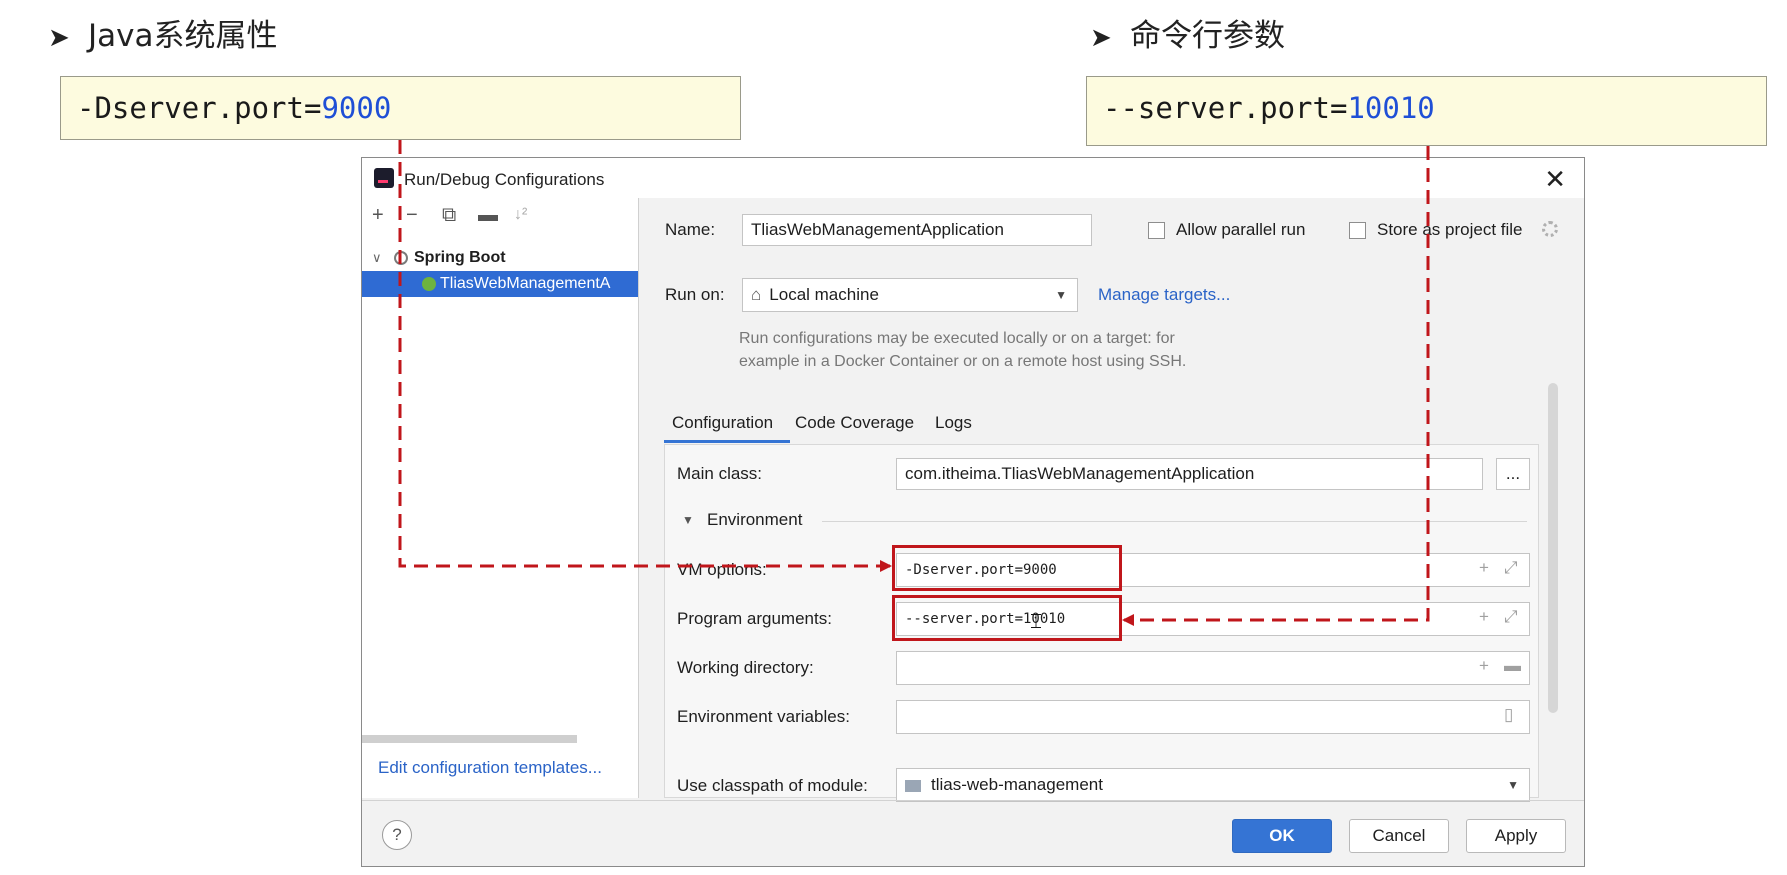  Describe the element at coordinates (1036, 622) in the screenshot. I see `cursor-icon: ⌶` at that location.